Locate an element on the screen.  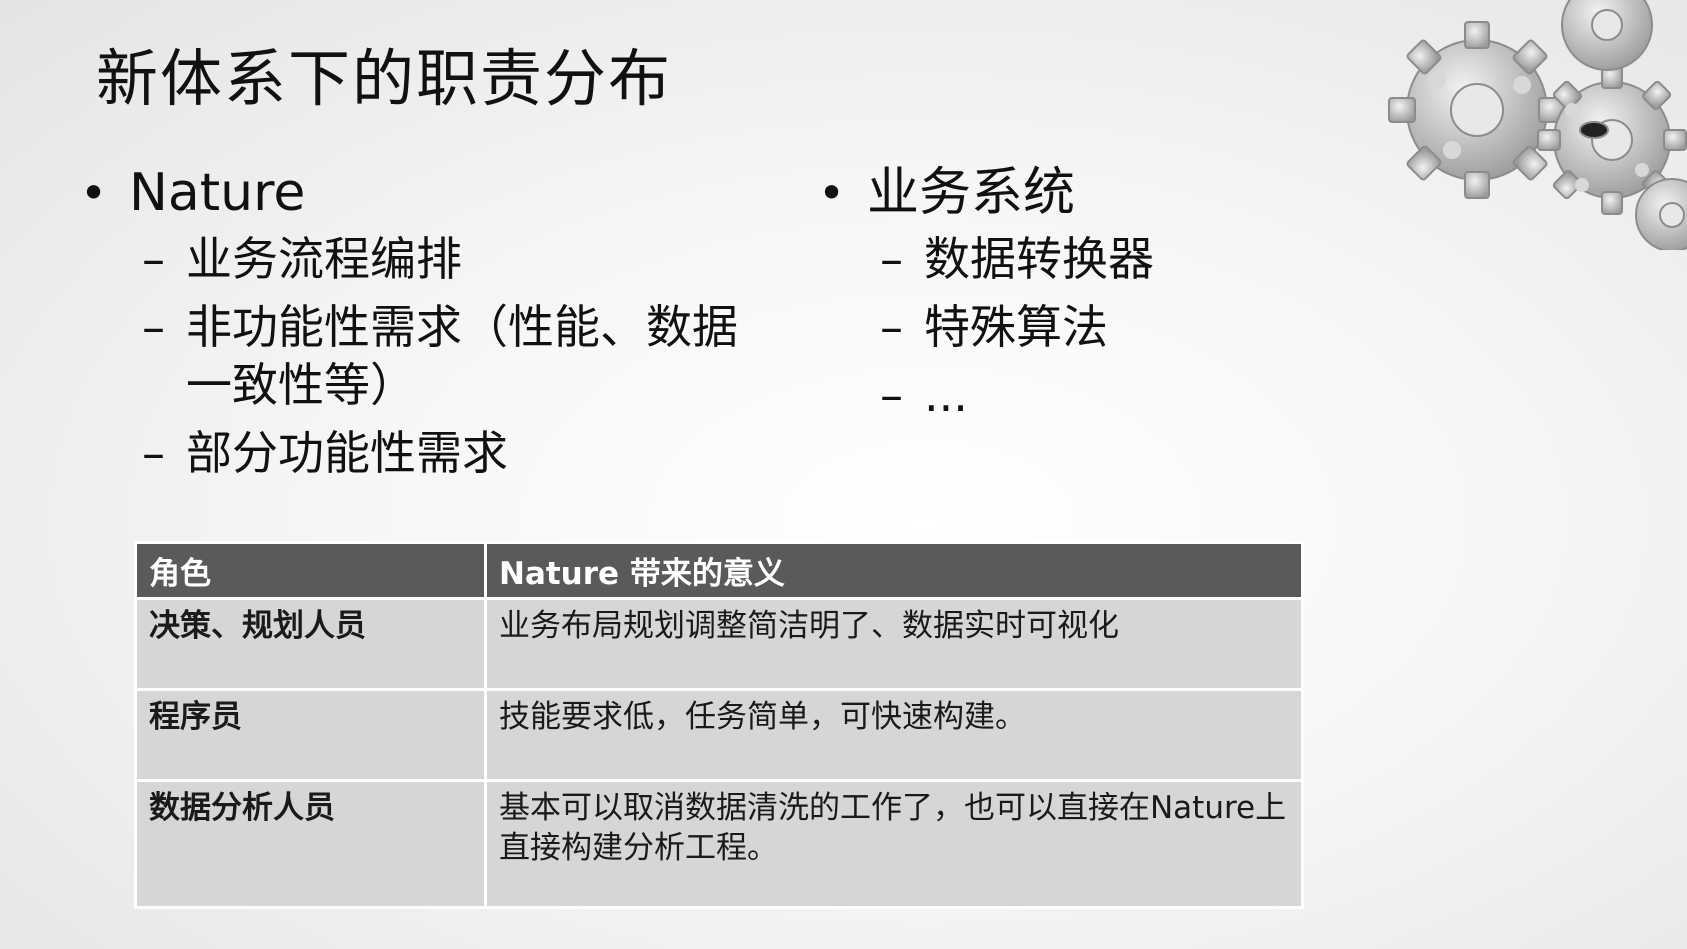
bullet-label: 业务系统 is located at coordinates (971, 193).